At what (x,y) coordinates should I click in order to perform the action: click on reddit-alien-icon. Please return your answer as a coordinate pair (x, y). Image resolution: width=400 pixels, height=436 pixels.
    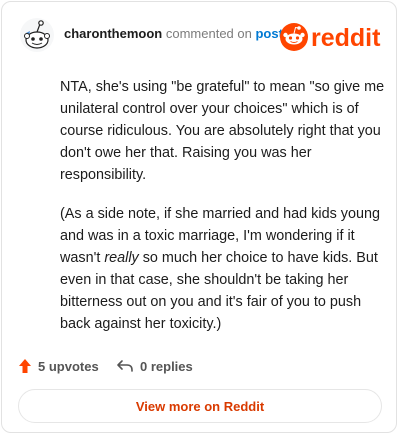
    Looking at the image, I should click on (294, 37).